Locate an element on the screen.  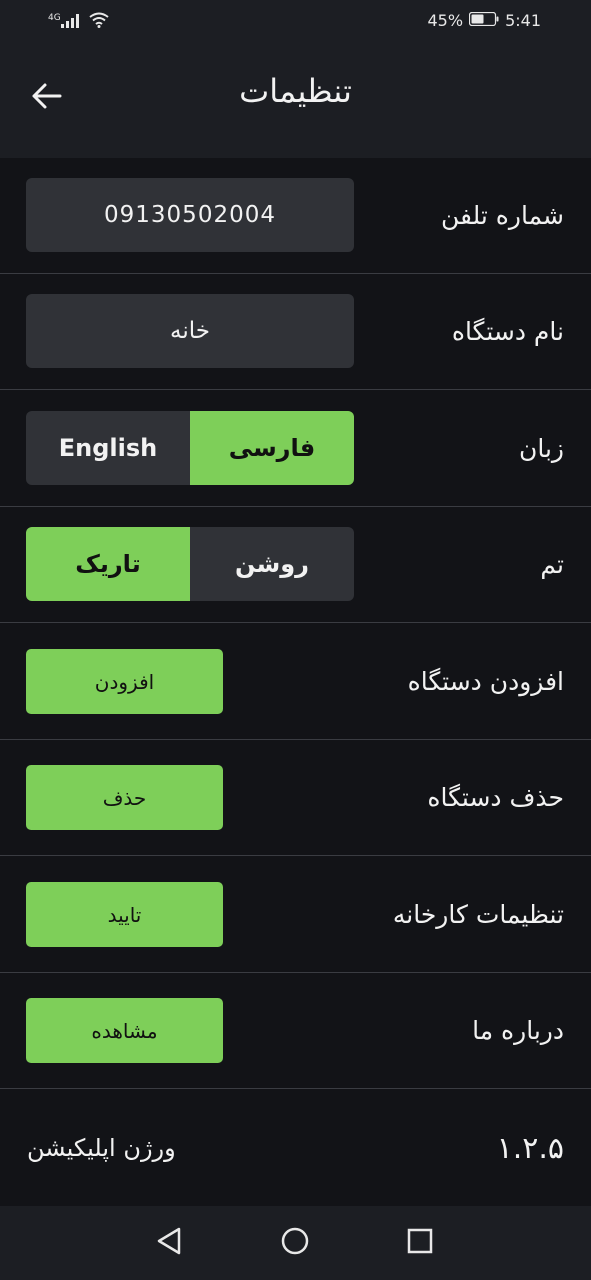
about-view-button: مشاهده is located at coordinates (124, 1030).